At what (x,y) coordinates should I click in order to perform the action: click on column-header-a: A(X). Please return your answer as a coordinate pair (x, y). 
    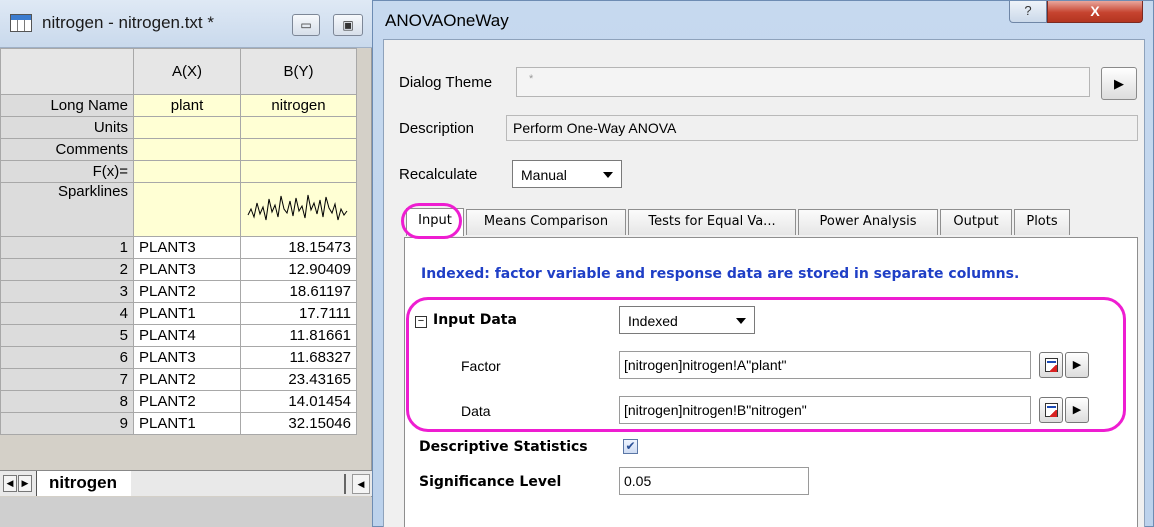
    Looking at the image, I should click on (187, 71).